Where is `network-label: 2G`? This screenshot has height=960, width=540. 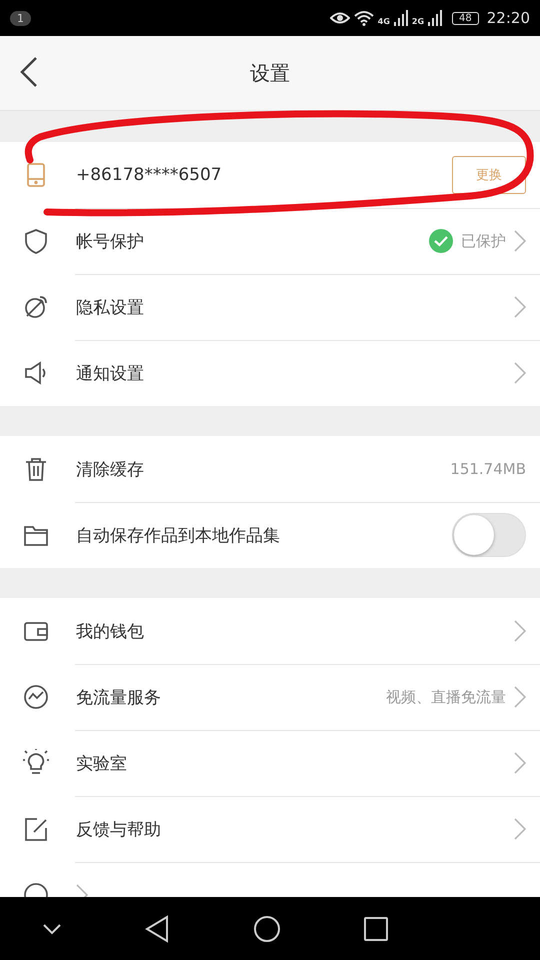
network-label: 2G is located at coordinates (418, 21).